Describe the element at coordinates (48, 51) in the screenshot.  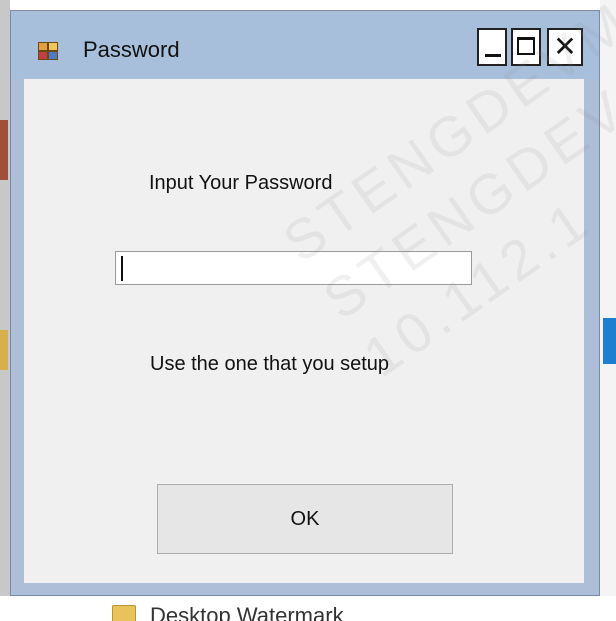
I see `app-window-icon` at that location.